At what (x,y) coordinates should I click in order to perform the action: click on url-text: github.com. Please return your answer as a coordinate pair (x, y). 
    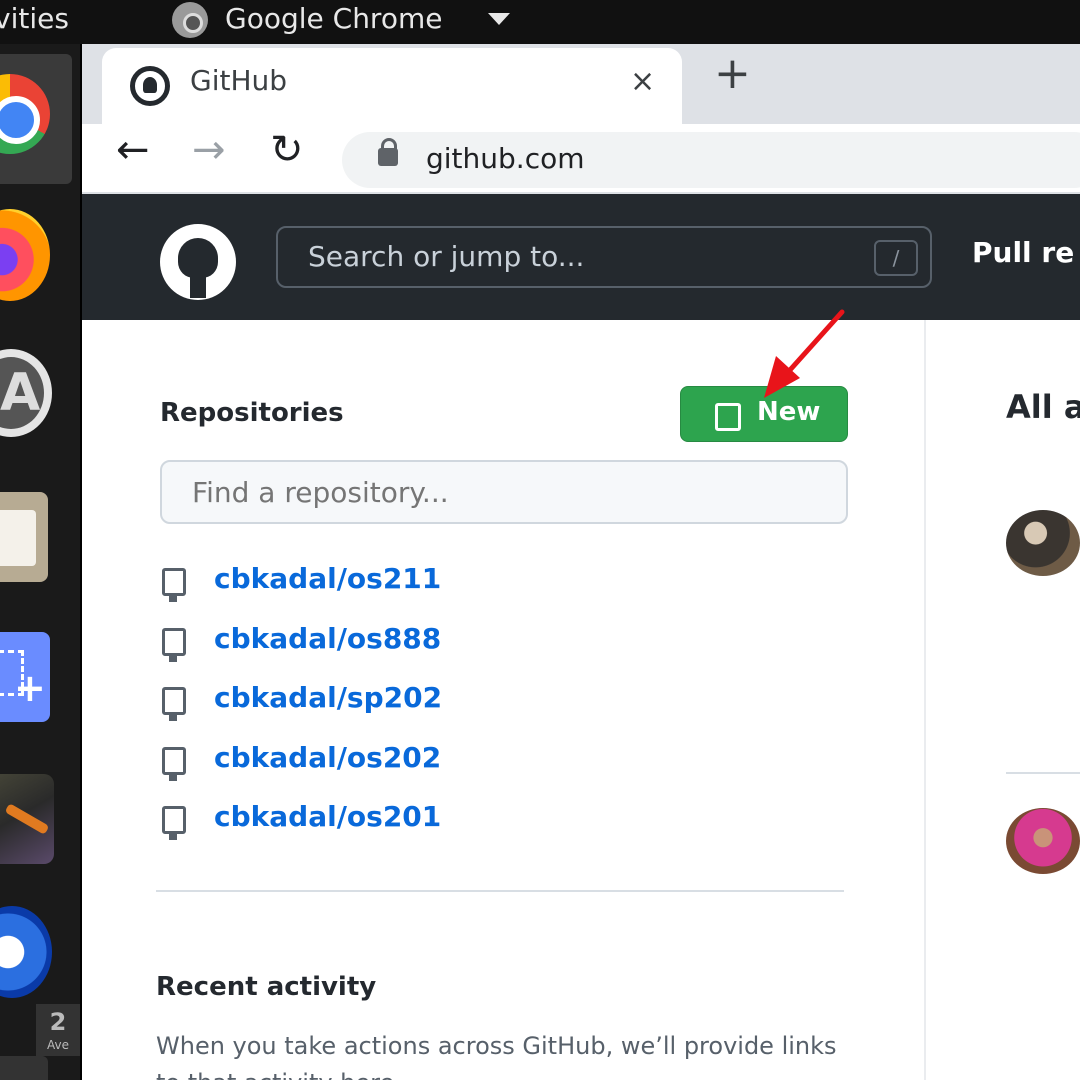
    Looking at the image, I should click on (505, 158).